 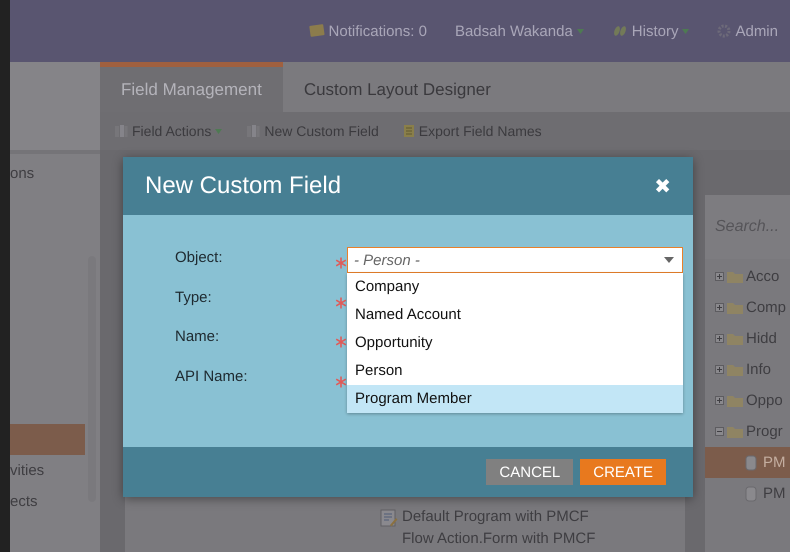 I want to click on object-dropdown: - Person -, so click(x=515, y=260).